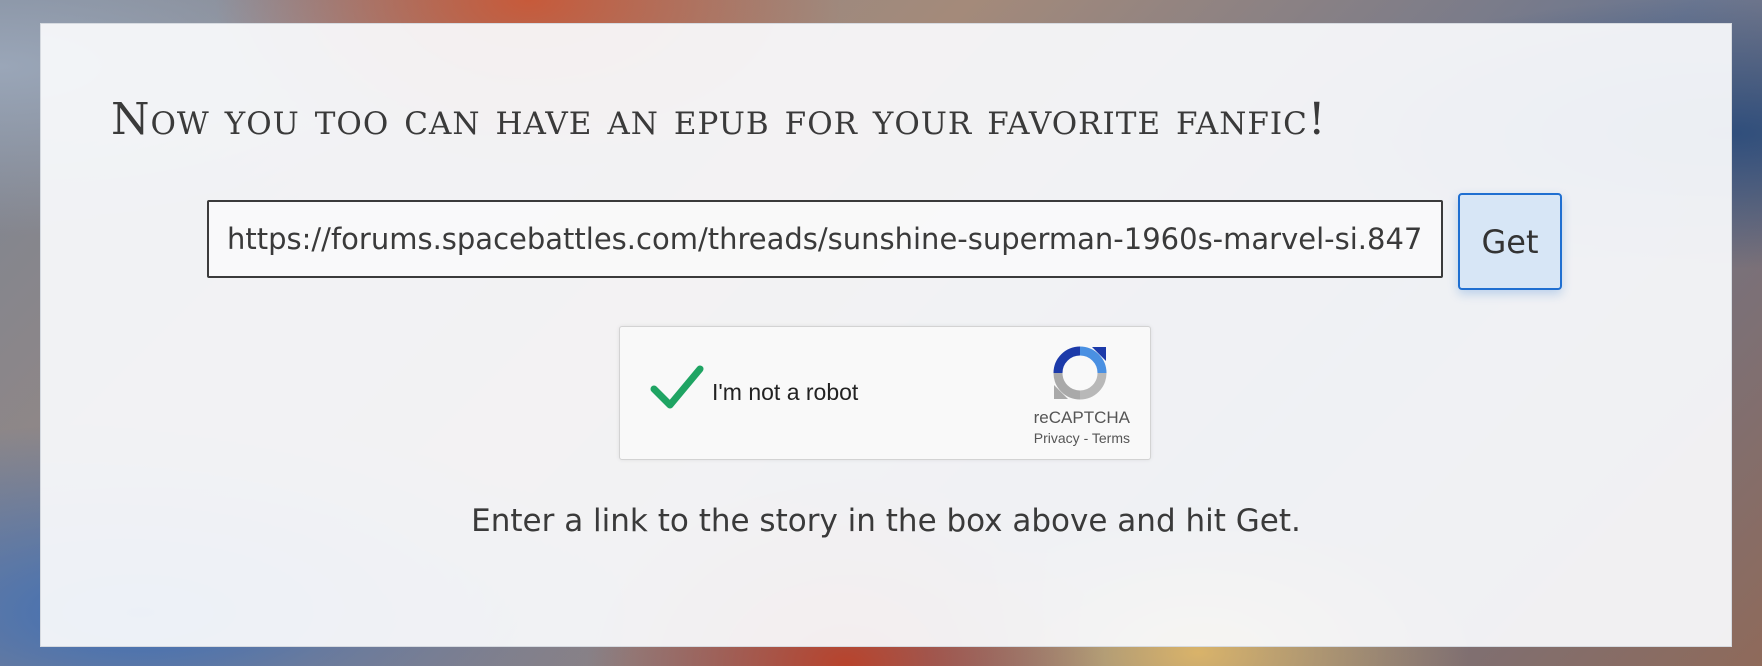  Describe the element at coordinates (1510, 241) in the screenshot. I see `get-button: Get` at that location.